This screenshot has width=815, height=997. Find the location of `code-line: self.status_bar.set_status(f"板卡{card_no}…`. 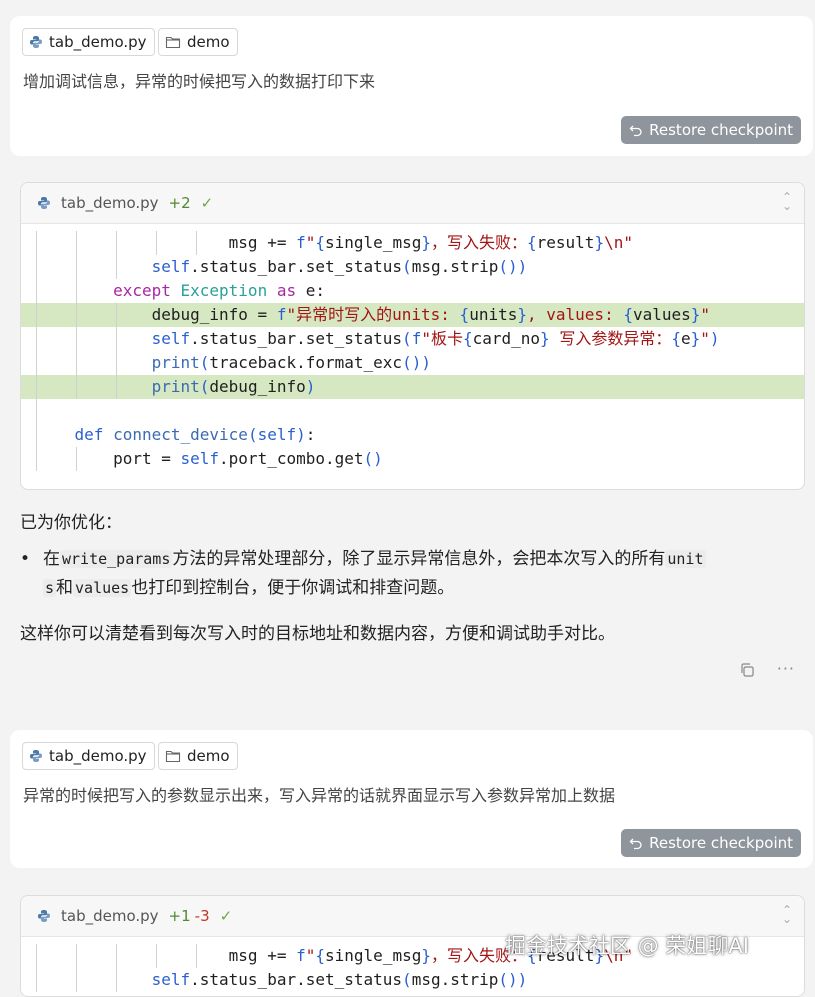

code-line: self.status_bar.set_status(f"板卡{card_no}… is located at coordinates (412, 339).